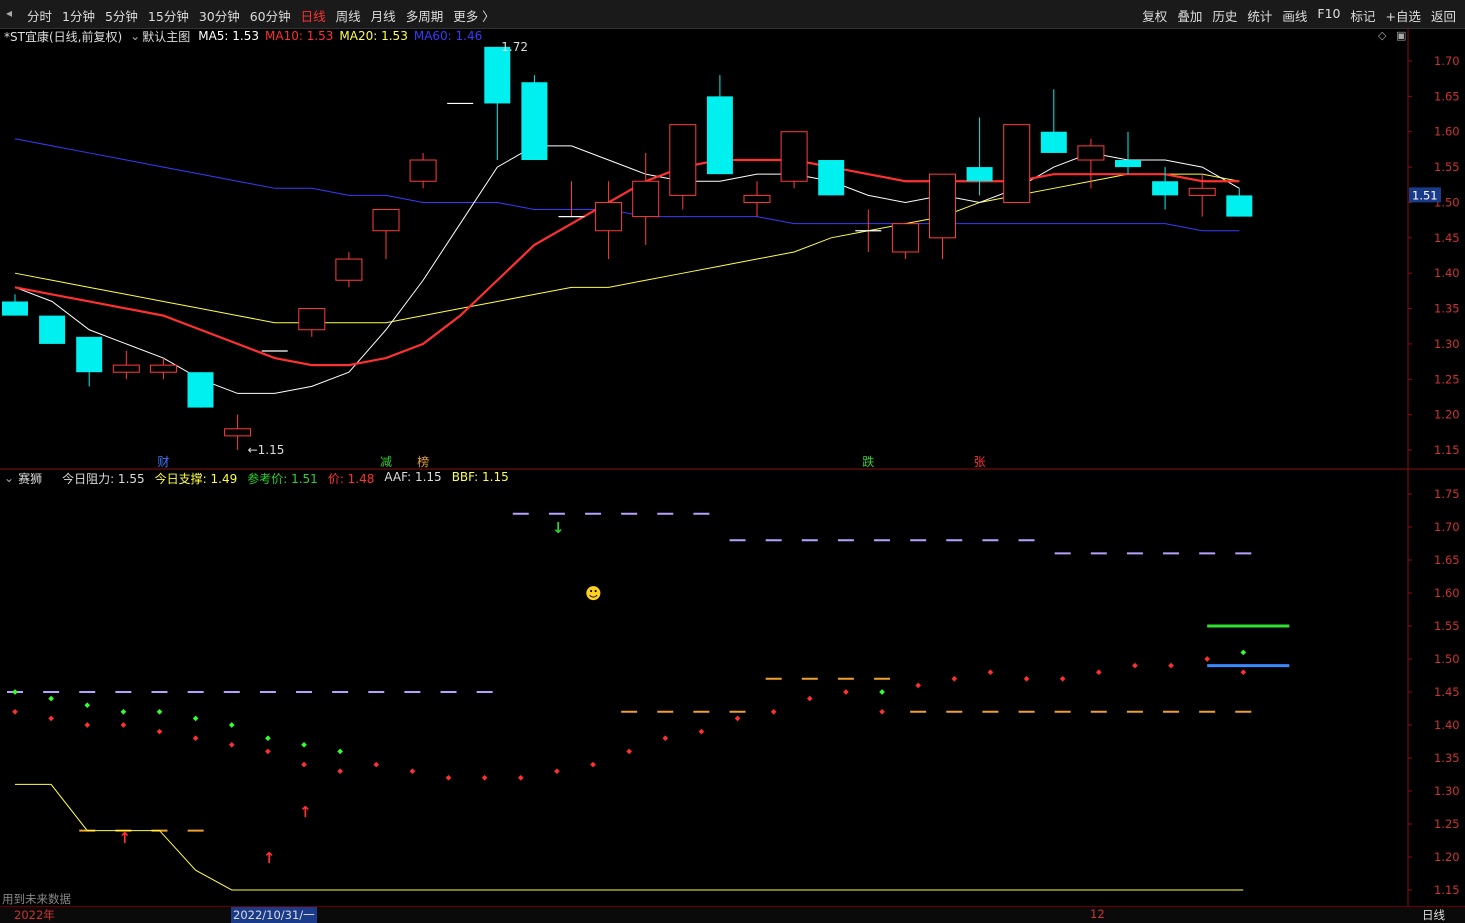 This screenshot has height=923, width=1465. I want to click on indicator-value: 今日阻力: 1.55, so click(103, 478).